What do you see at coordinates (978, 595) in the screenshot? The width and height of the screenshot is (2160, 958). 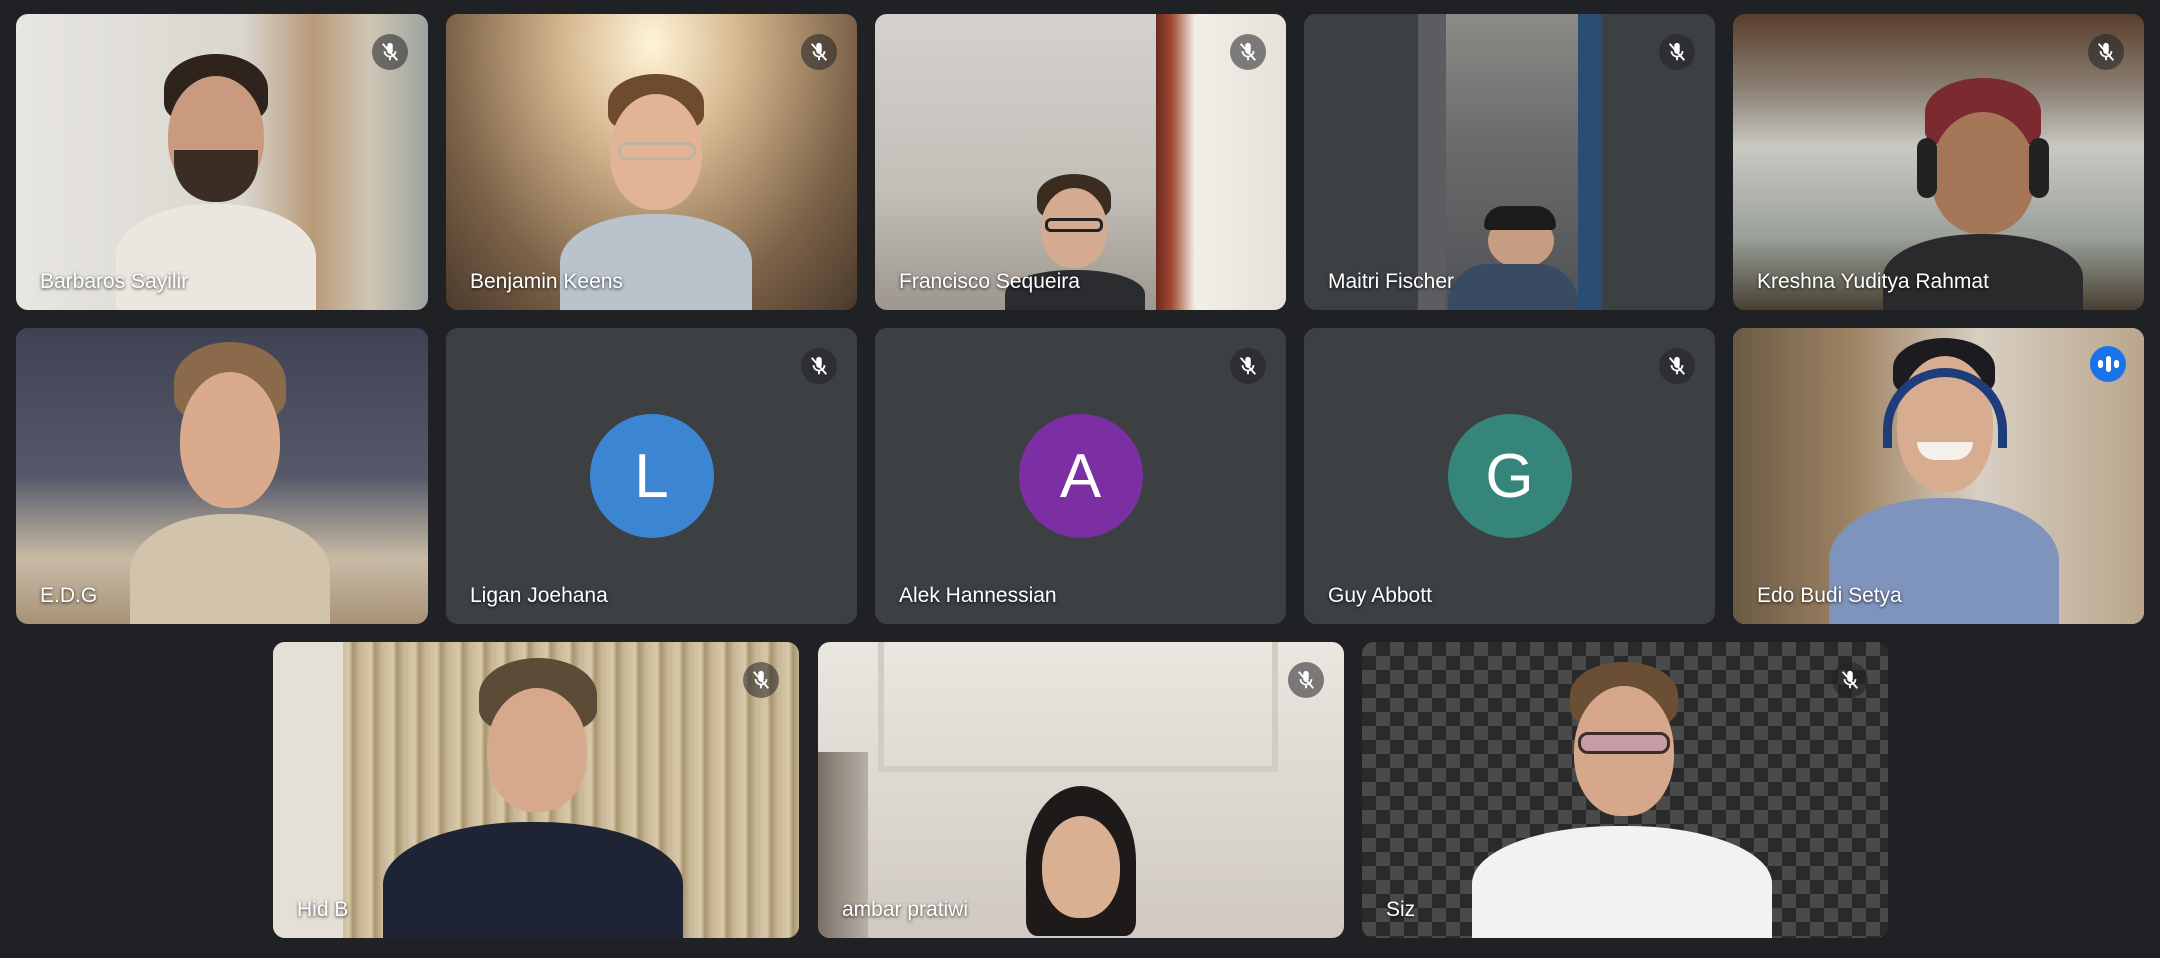 I see `participant-name: Alek Hannessian` at bounding box center [978, 595].